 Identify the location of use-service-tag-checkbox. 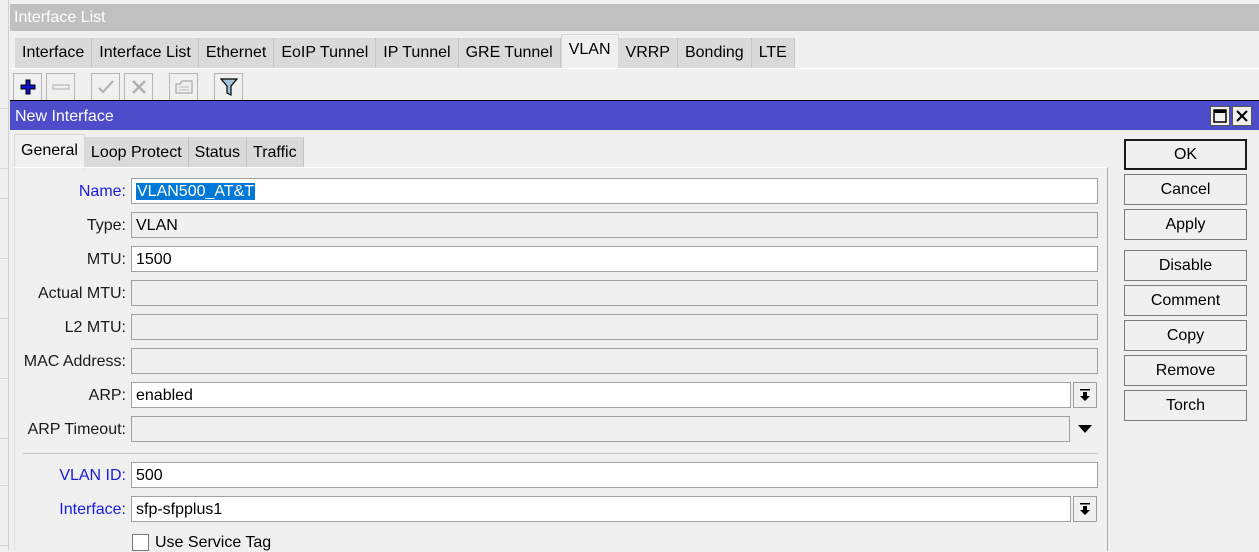
(140, 542).